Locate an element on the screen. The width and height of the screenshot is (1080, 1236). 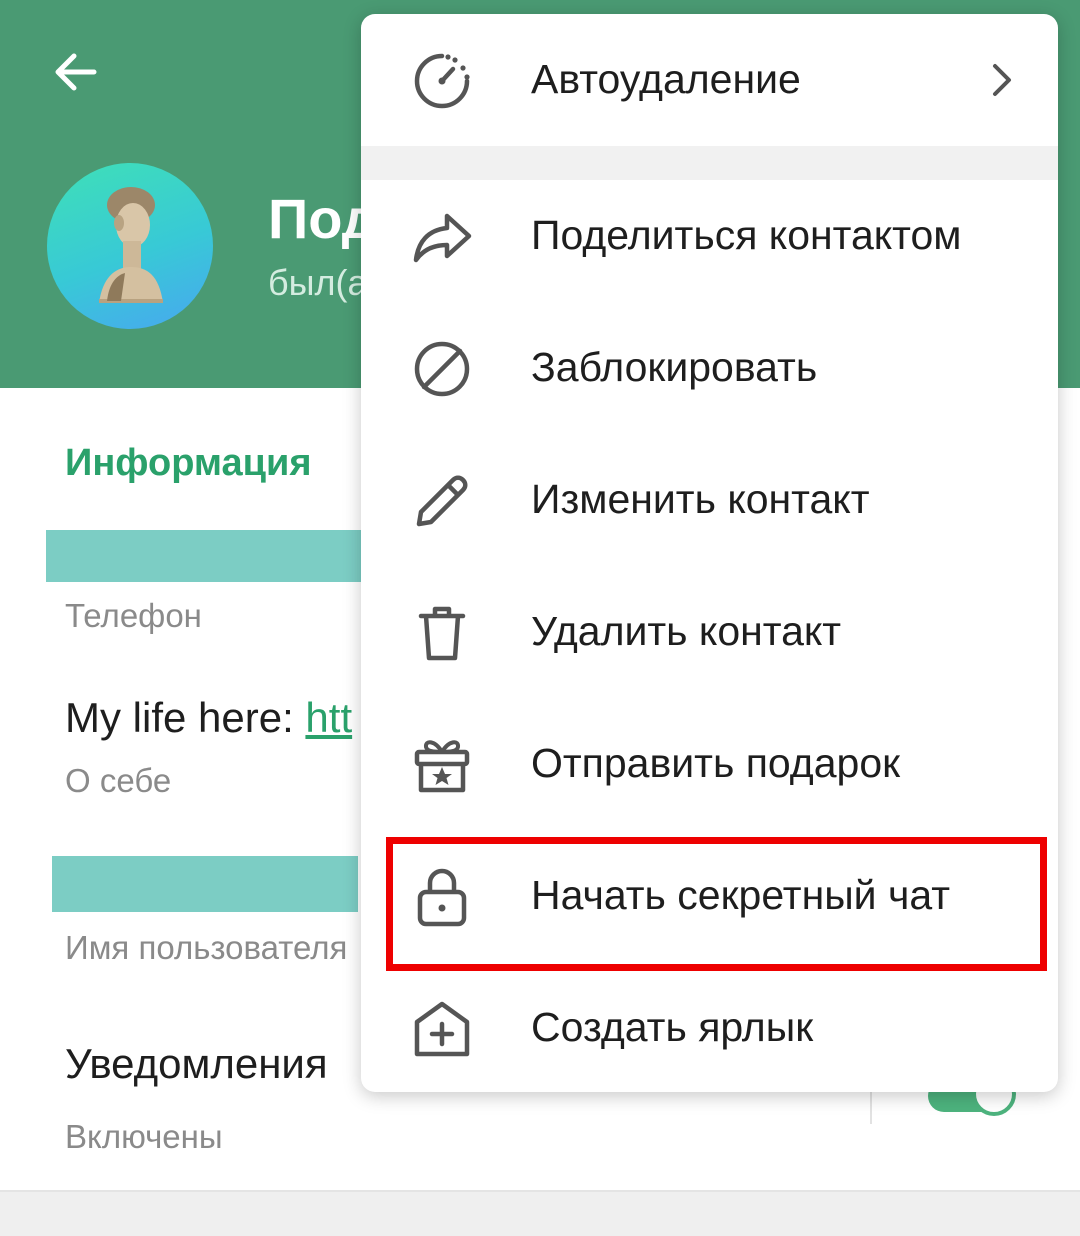
info-section-title: Информация is located at coordinates (188, 463).